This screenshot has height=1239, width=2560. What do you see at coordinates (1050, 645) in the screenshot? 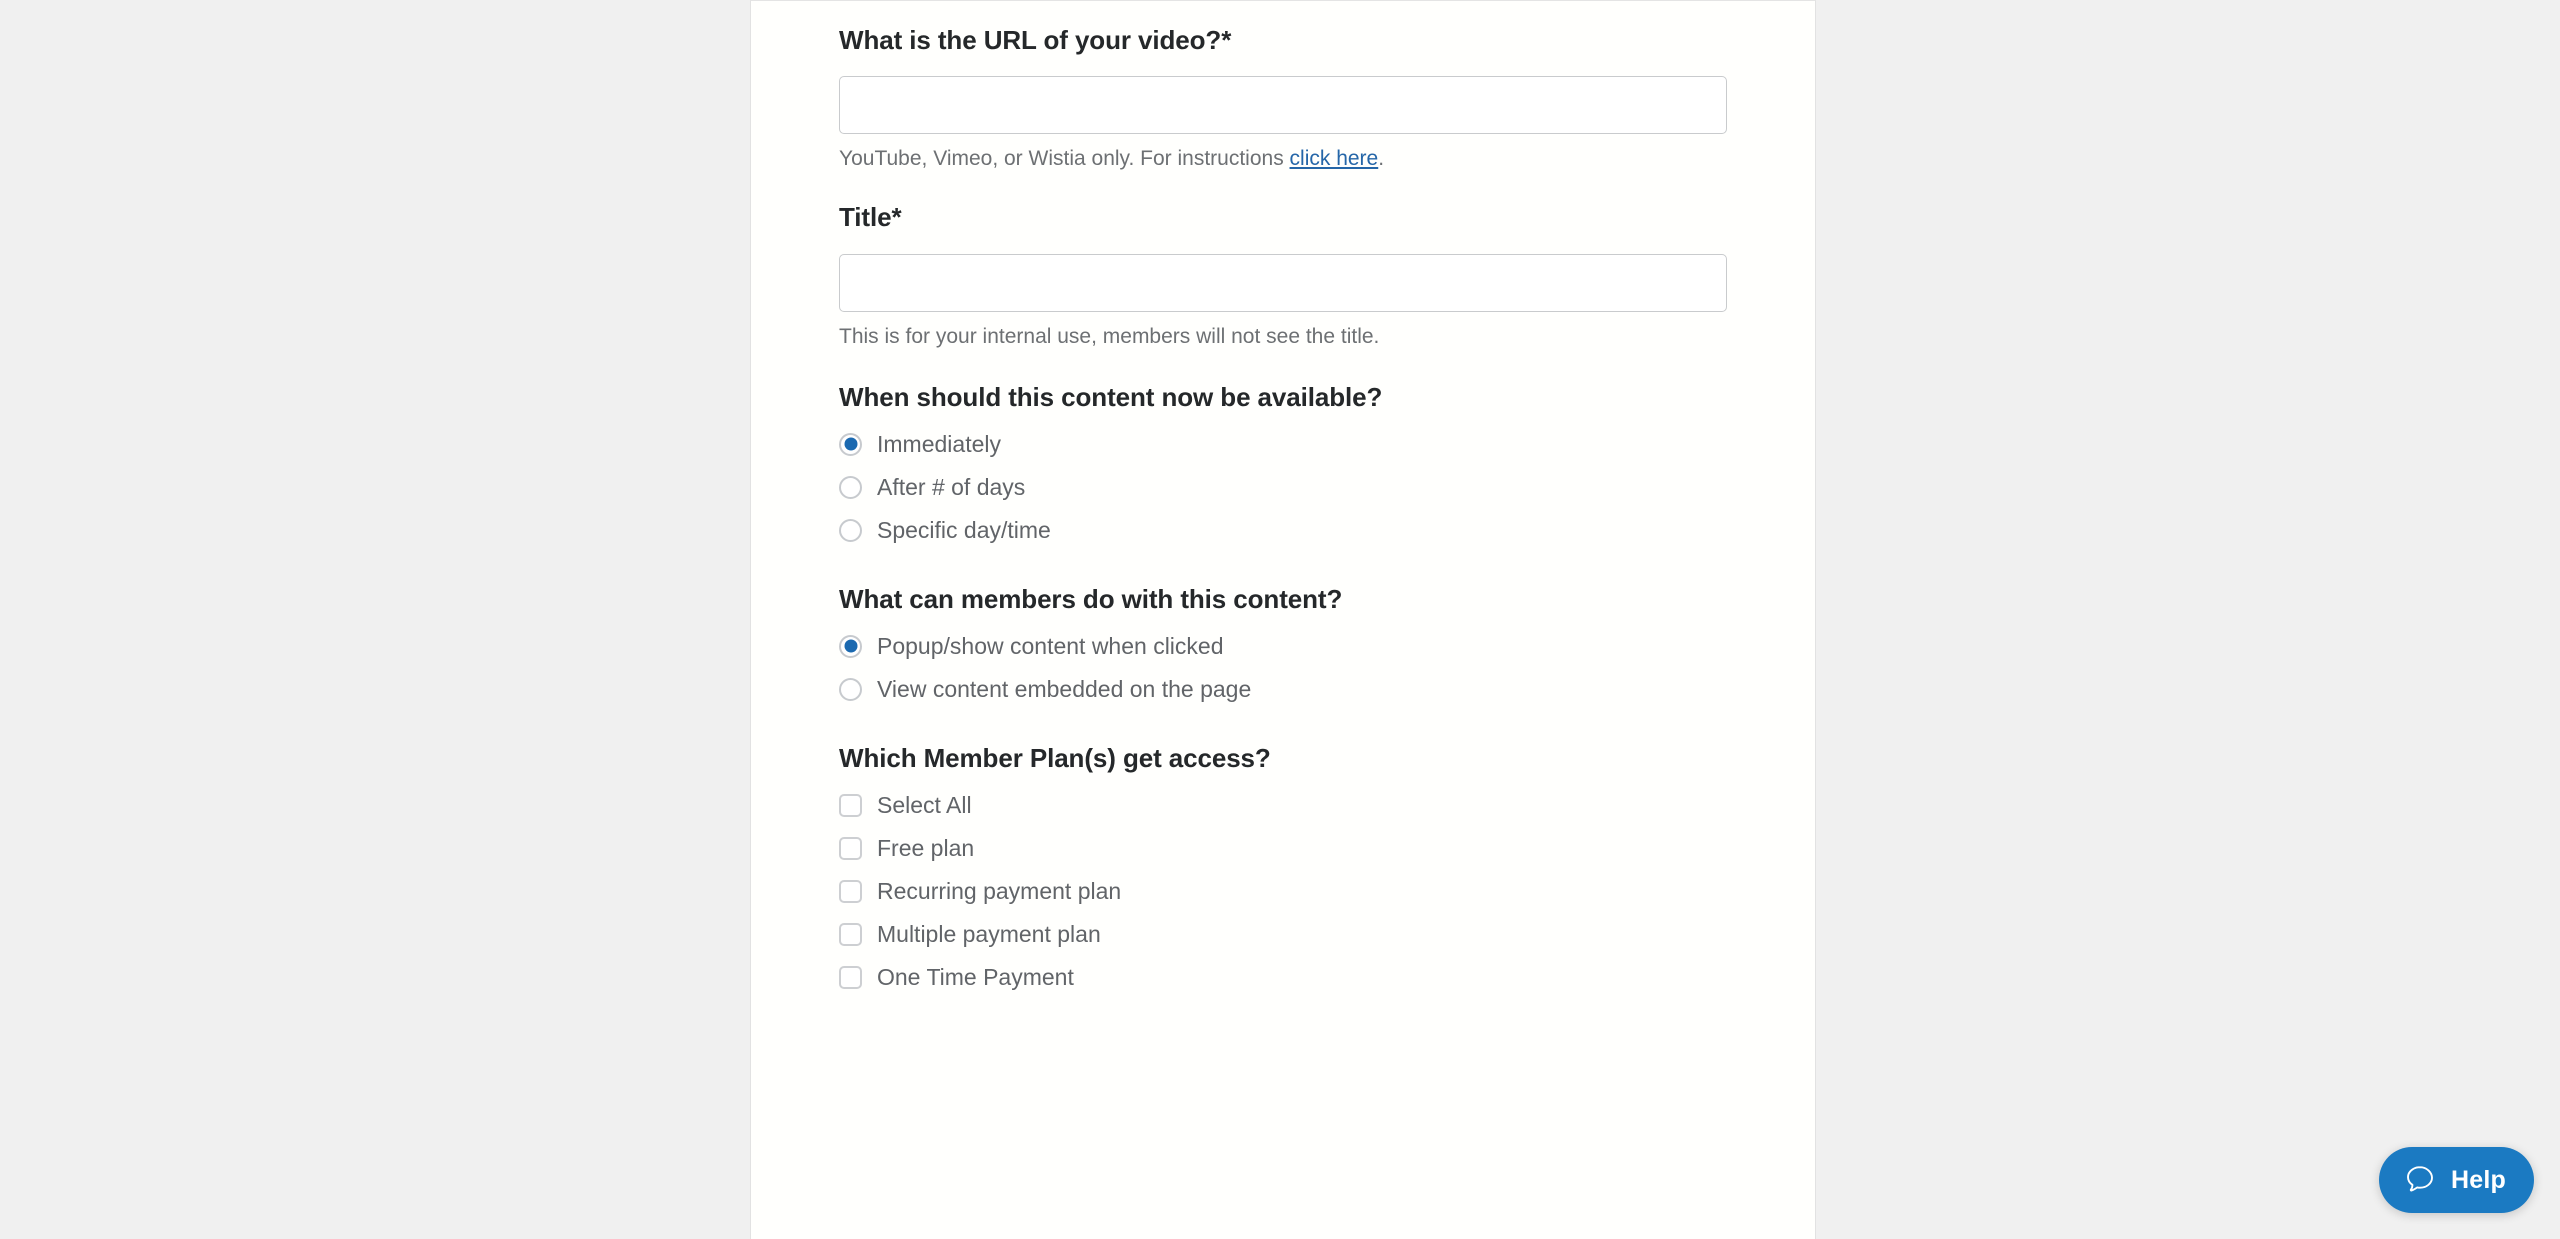
I see `radio-label-popup-show: Popup/show content when clicked` at bounding box center [1050, 645].